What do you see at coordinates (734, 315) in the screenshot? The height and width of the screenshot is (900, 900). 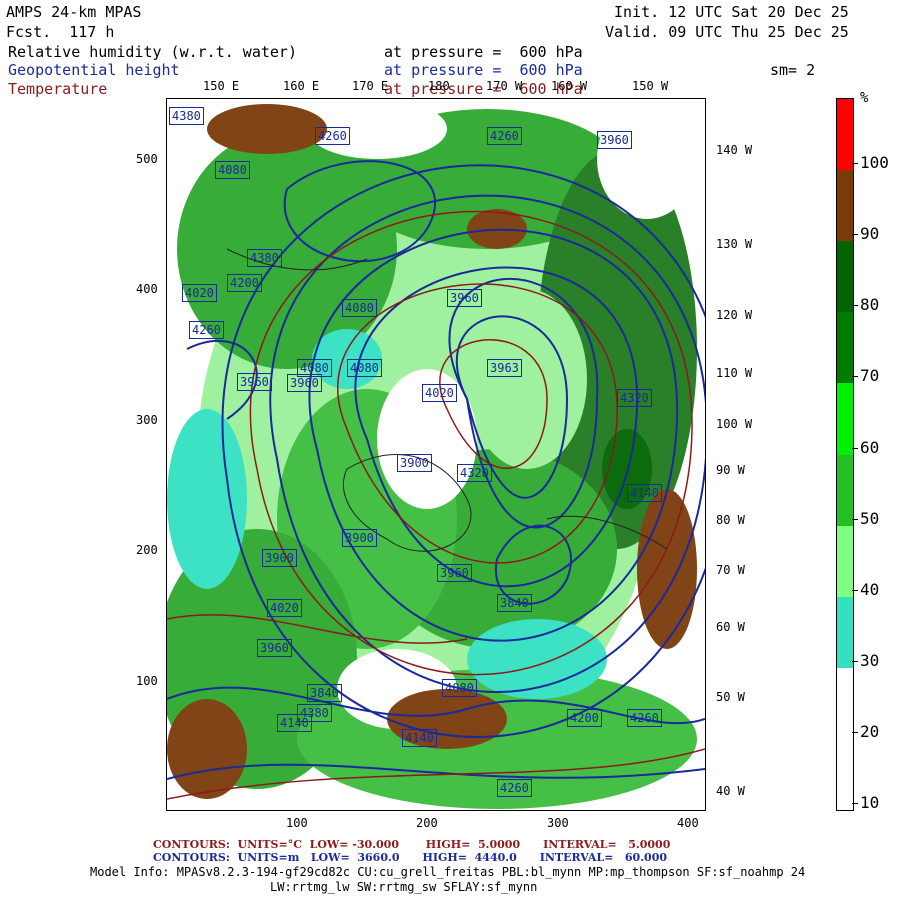 I see `lon-label: 120 W` at bounding box center [734, 315].